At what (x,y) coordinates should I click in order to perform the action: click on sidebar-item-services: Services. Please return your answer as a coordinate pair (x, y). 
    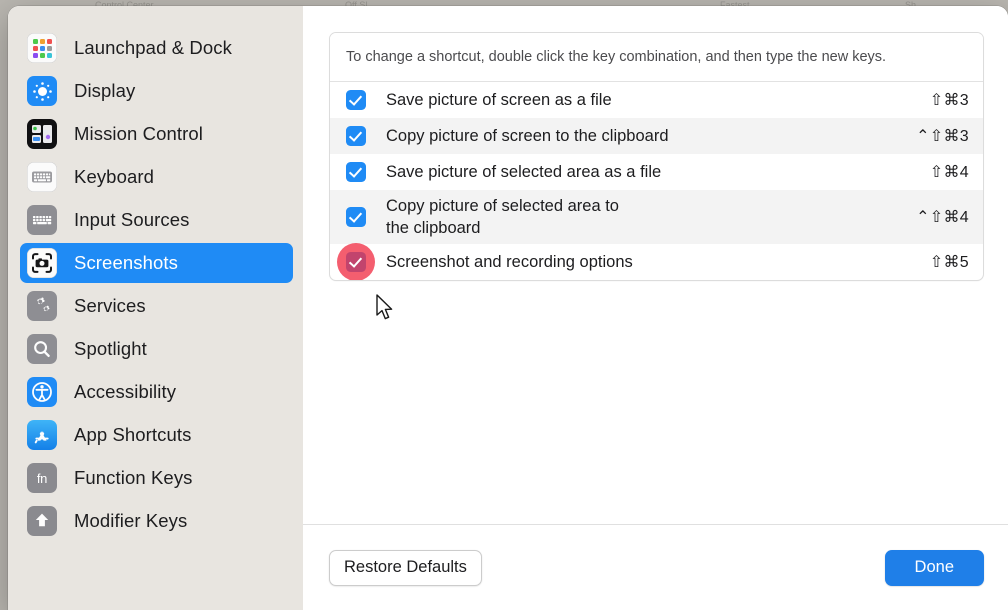
    Looking at the image, I should click on (156, 306).